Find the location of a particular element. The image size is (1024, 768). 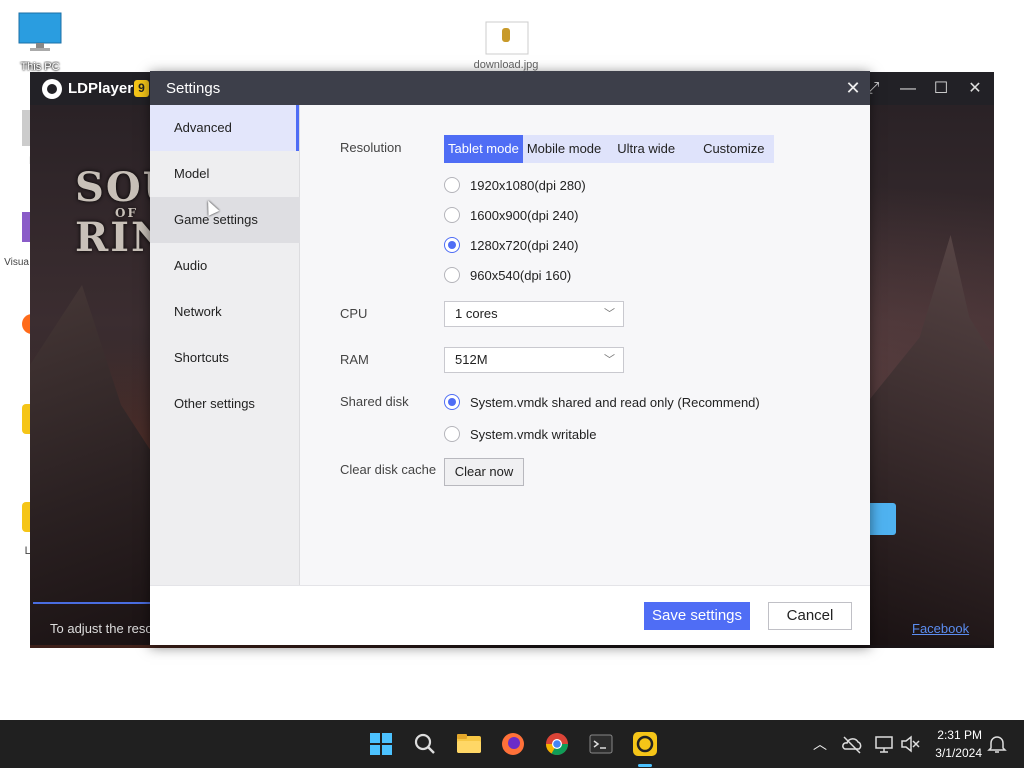

desktop-icon-this-pc: This PC is located at coordinates (40, 42).